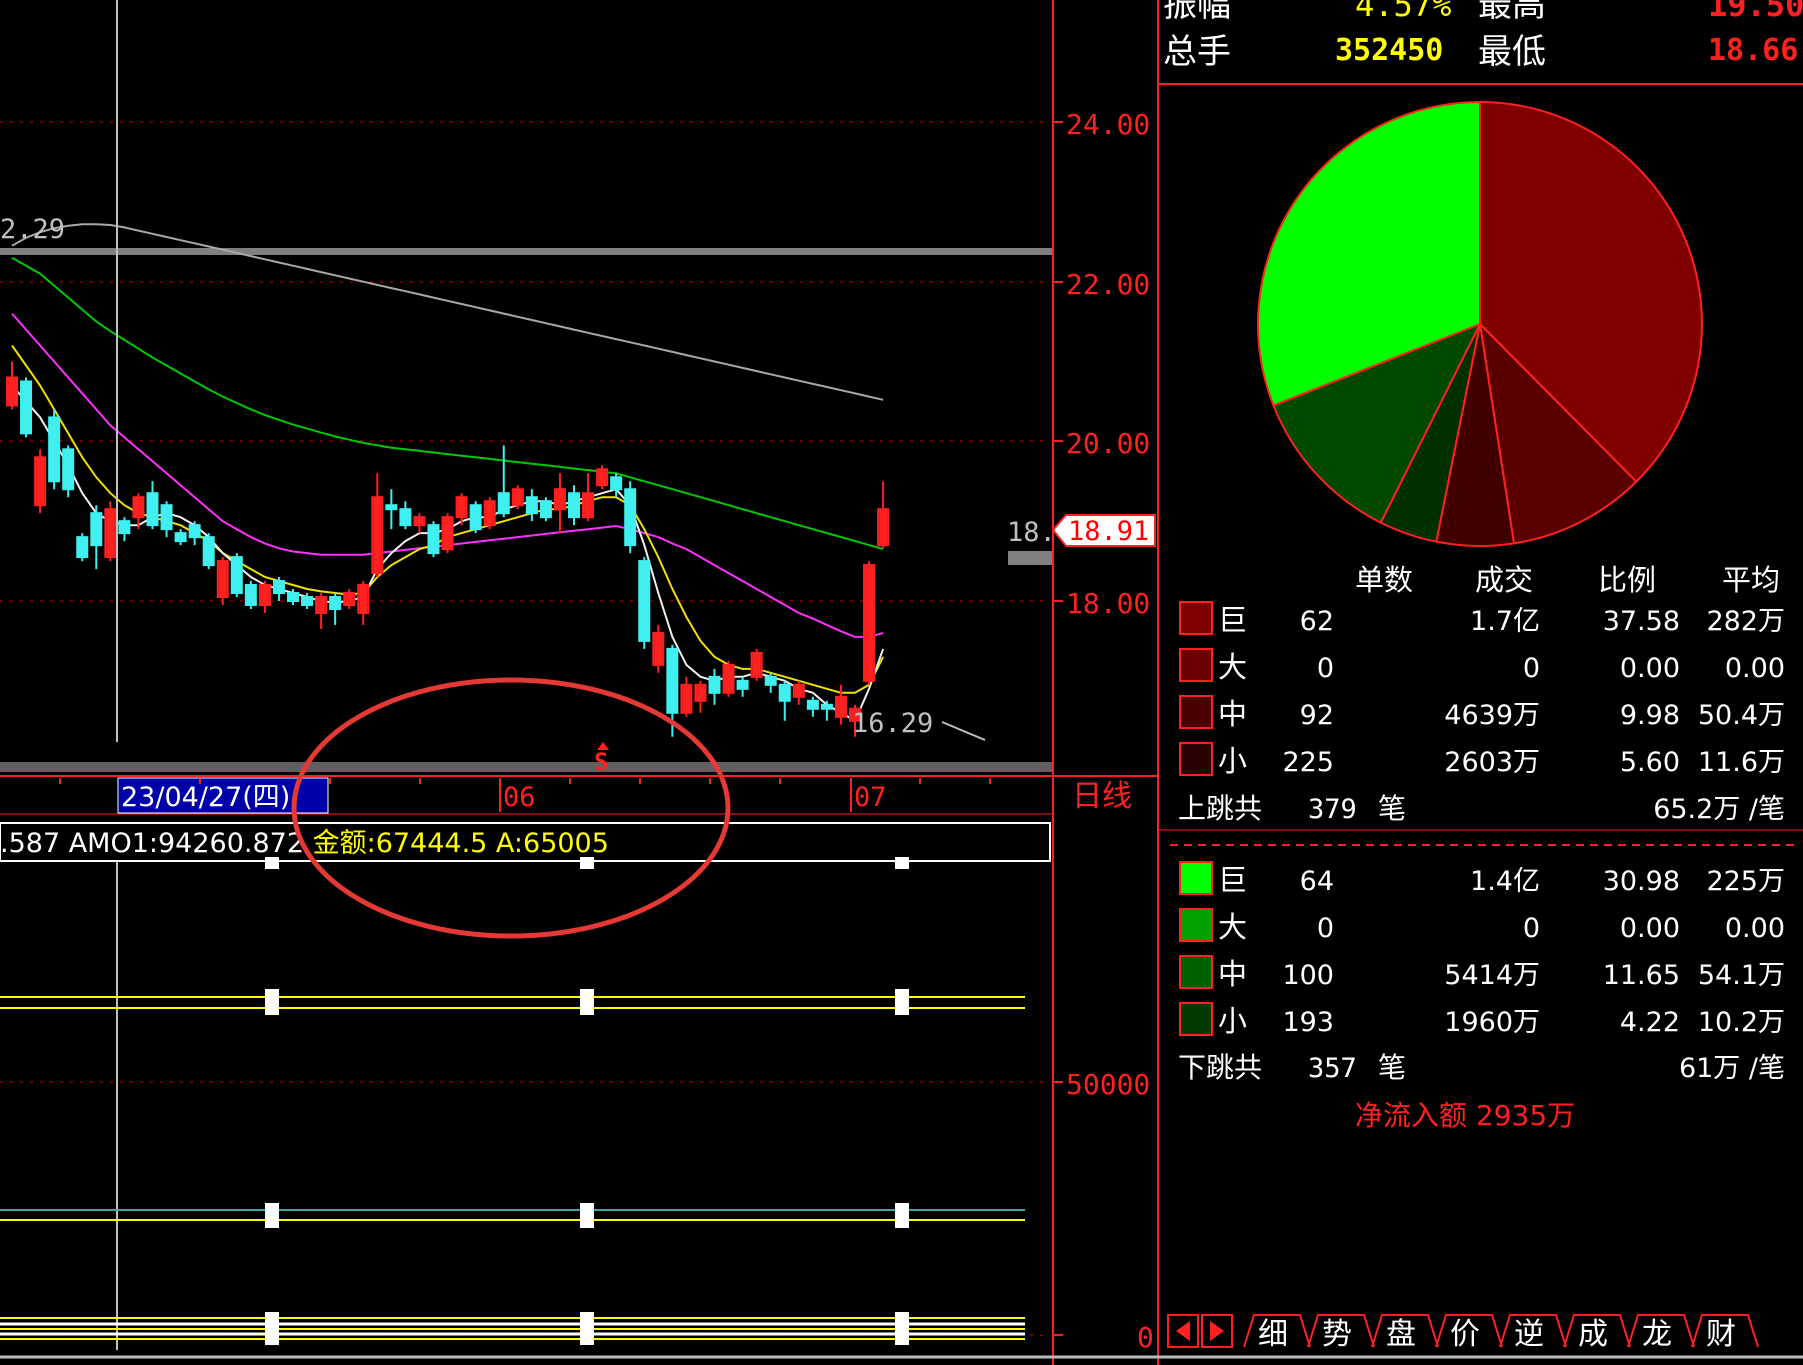 The width and height of the screenshot is (1803, 1365). Describe the element at coordinates (1725, 1333) in the screenshot. I see `tab-8: 财` at that location.